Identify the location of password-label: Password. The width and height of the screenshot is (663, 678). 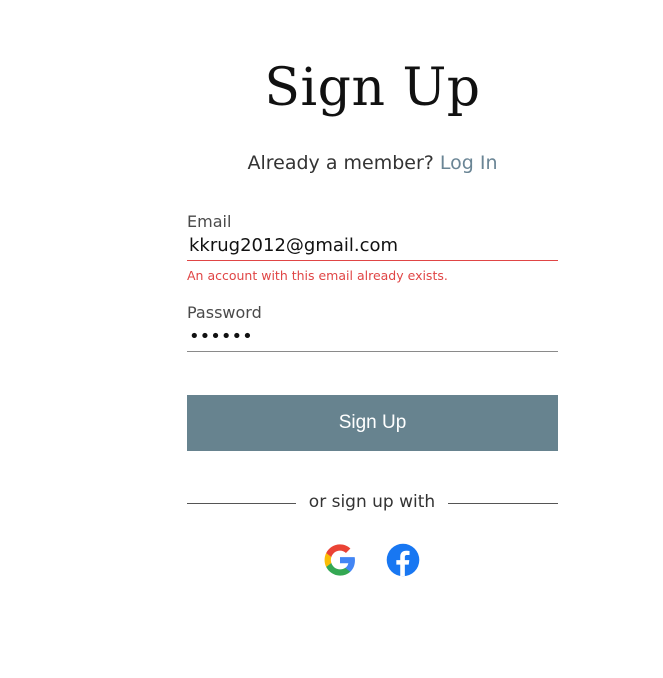
(224, 312).